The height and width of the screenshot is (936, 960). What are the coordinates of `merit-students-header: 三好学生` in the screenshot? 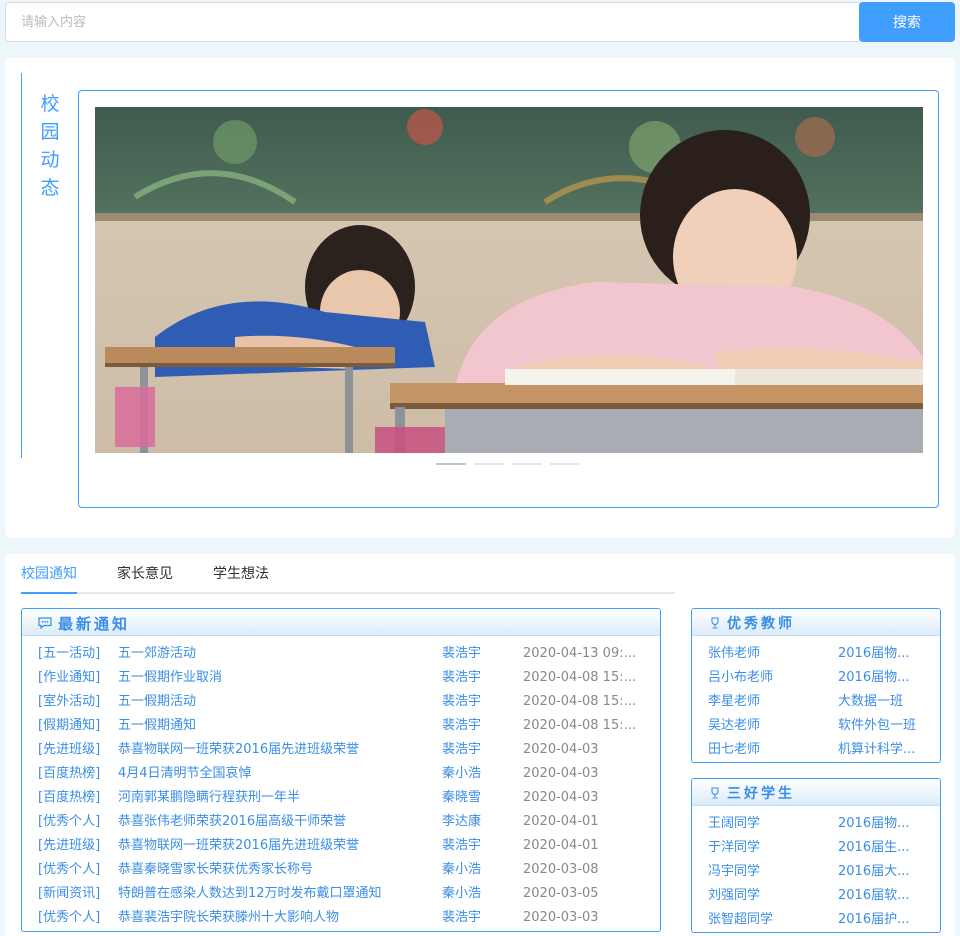 It's located at (816, 792).